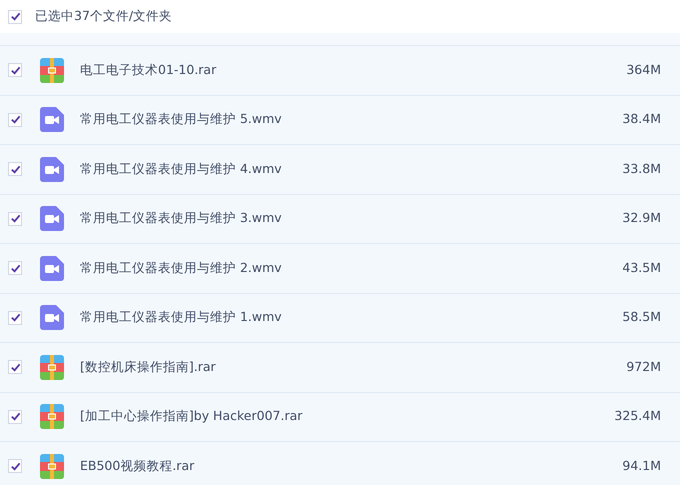  Describe the element at coordinates (641, 218) in the screenshot. I see `file-size: 32.9M` at that location.